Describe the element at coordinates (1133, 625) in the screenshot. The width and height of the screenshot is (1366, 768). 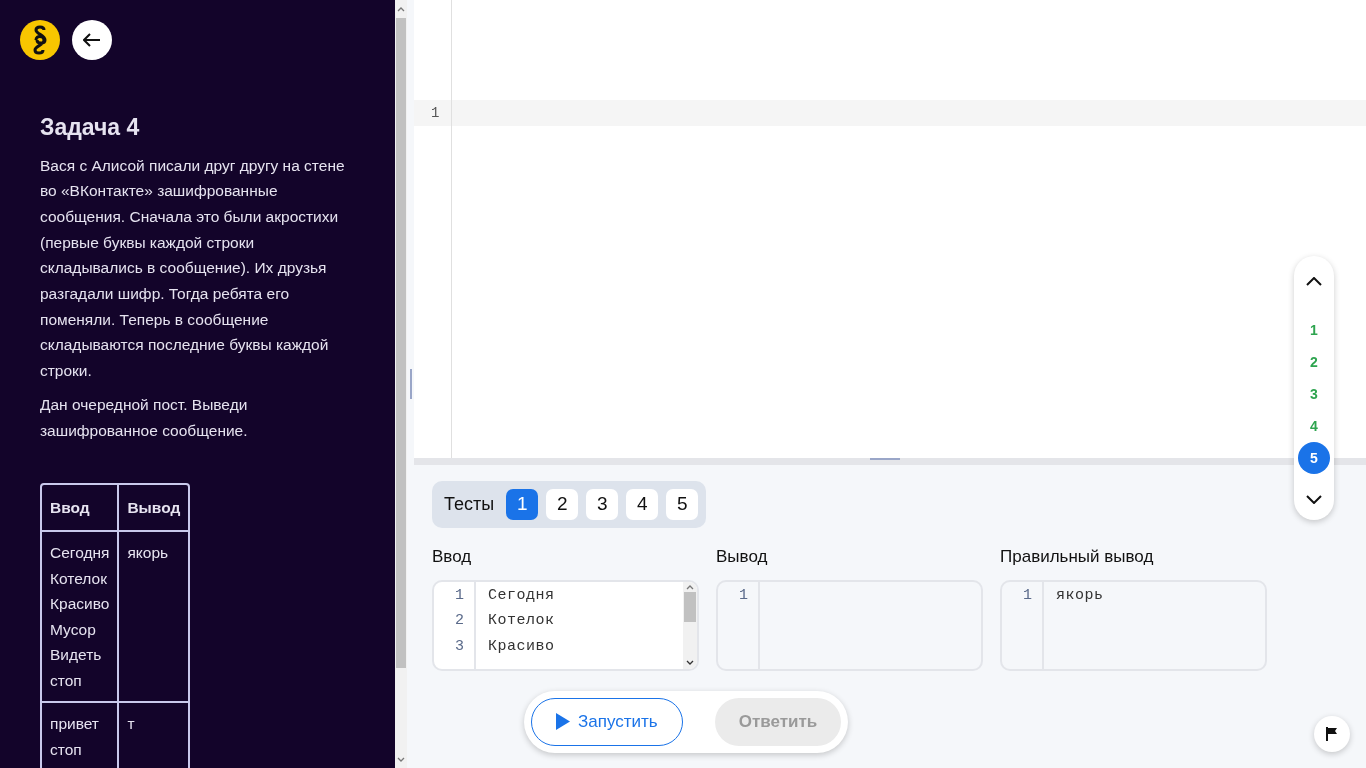
I see `text-area: 1 якорь` at that location.